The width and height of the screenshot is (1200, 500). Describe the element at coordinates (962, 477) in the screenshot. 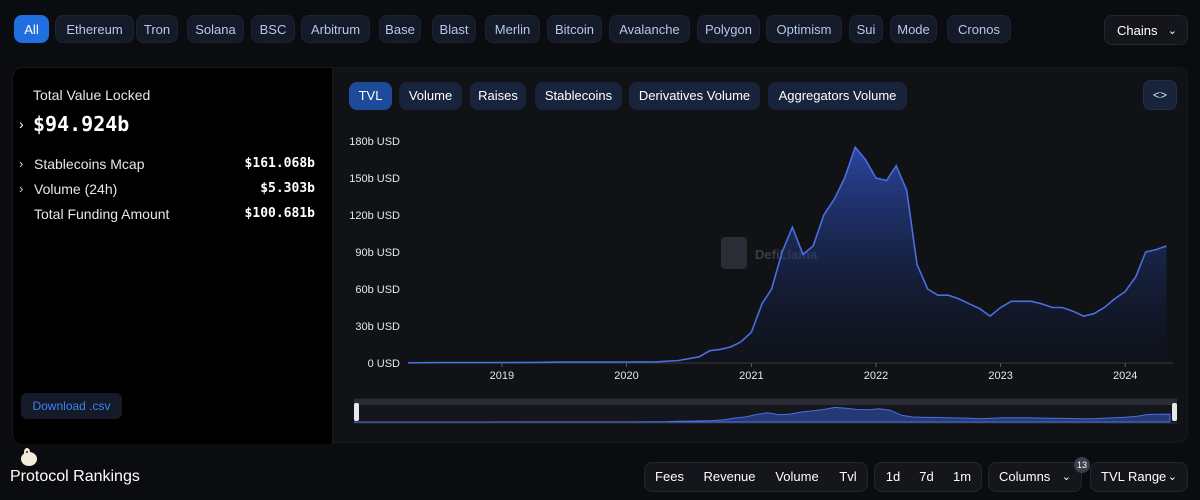

I see `period-1m-button: 1m` at that location.